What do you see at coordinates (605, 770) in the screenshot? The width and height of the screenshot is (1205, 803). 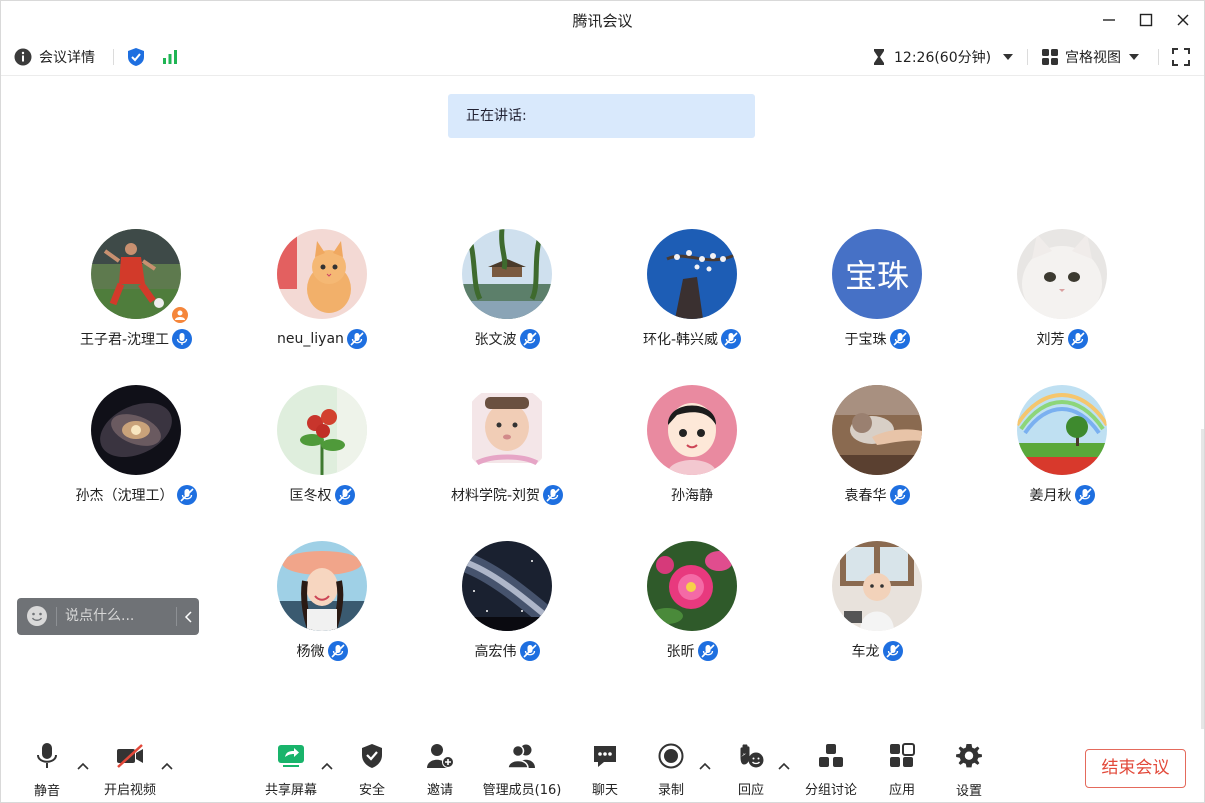 I see `chat-button: 聊天` at bounding box center [605, 770].